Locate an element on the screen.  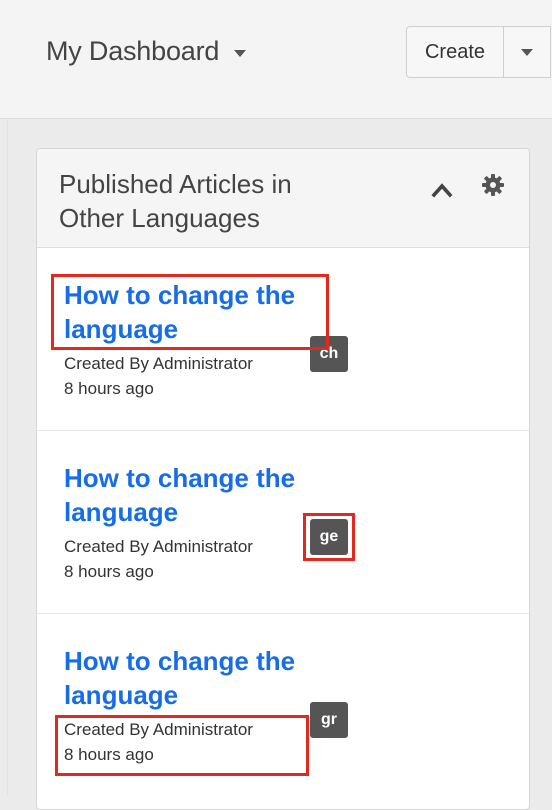
create-button-group: Create is located at coordinates (478, 52).